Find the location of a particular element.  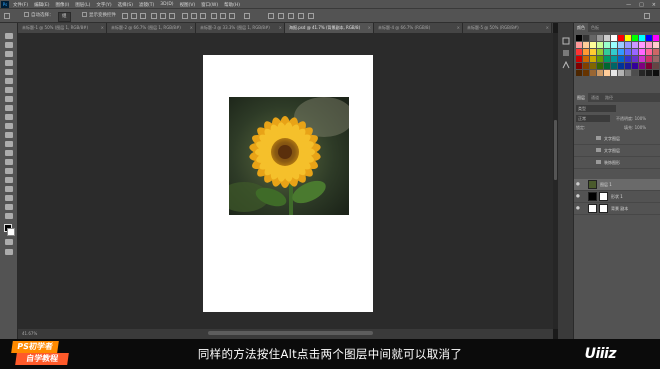

menu-item: 图像(I) is located at coordinates (62, 5).